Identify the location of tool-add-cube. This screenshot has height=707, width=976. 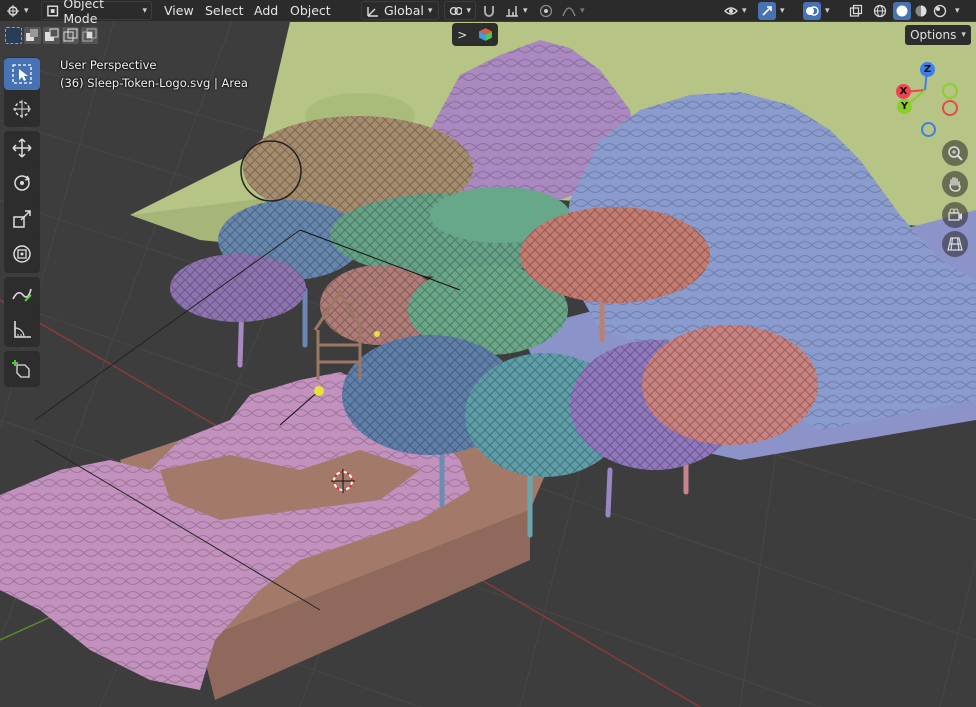
(22, 369).